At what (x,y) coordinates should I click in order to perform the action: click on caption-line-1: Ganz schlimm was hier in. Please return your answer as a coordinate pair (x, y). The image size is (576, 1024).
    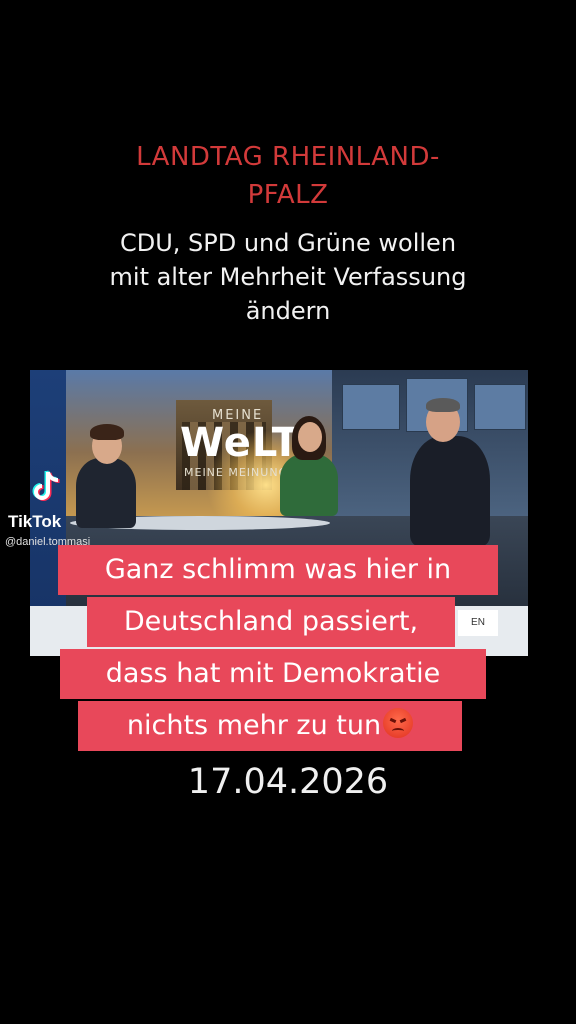
    Looking at the image, I should click on (278, 570).